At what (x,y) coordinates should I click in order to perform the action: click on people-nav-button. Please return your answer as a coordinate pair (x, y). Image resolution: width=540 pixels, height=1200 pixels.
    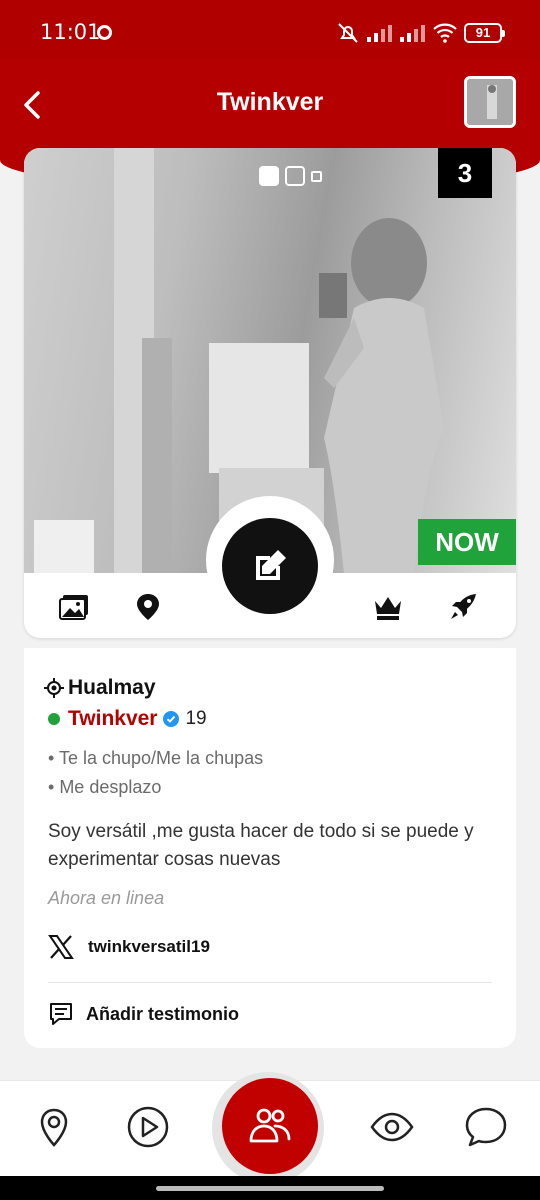
    Looking at the image, I should click on (270, 1126).